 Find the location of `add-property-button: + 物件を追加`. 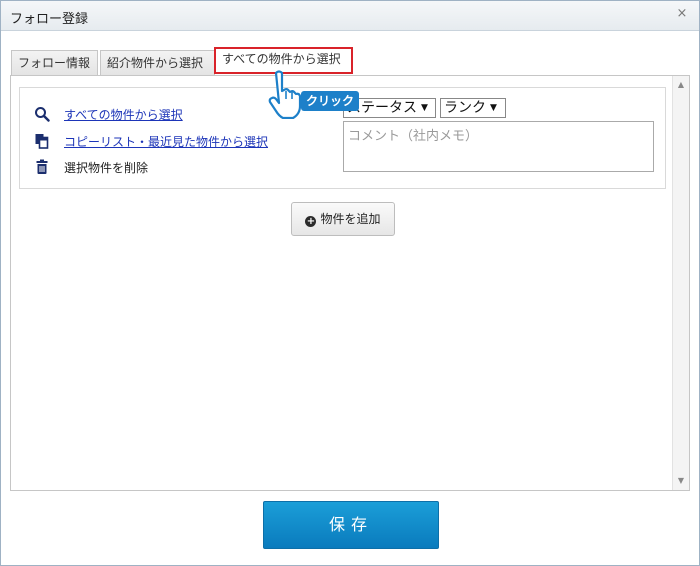

add-property-button: + 物件を追加 is located at coordinates (343, 219).